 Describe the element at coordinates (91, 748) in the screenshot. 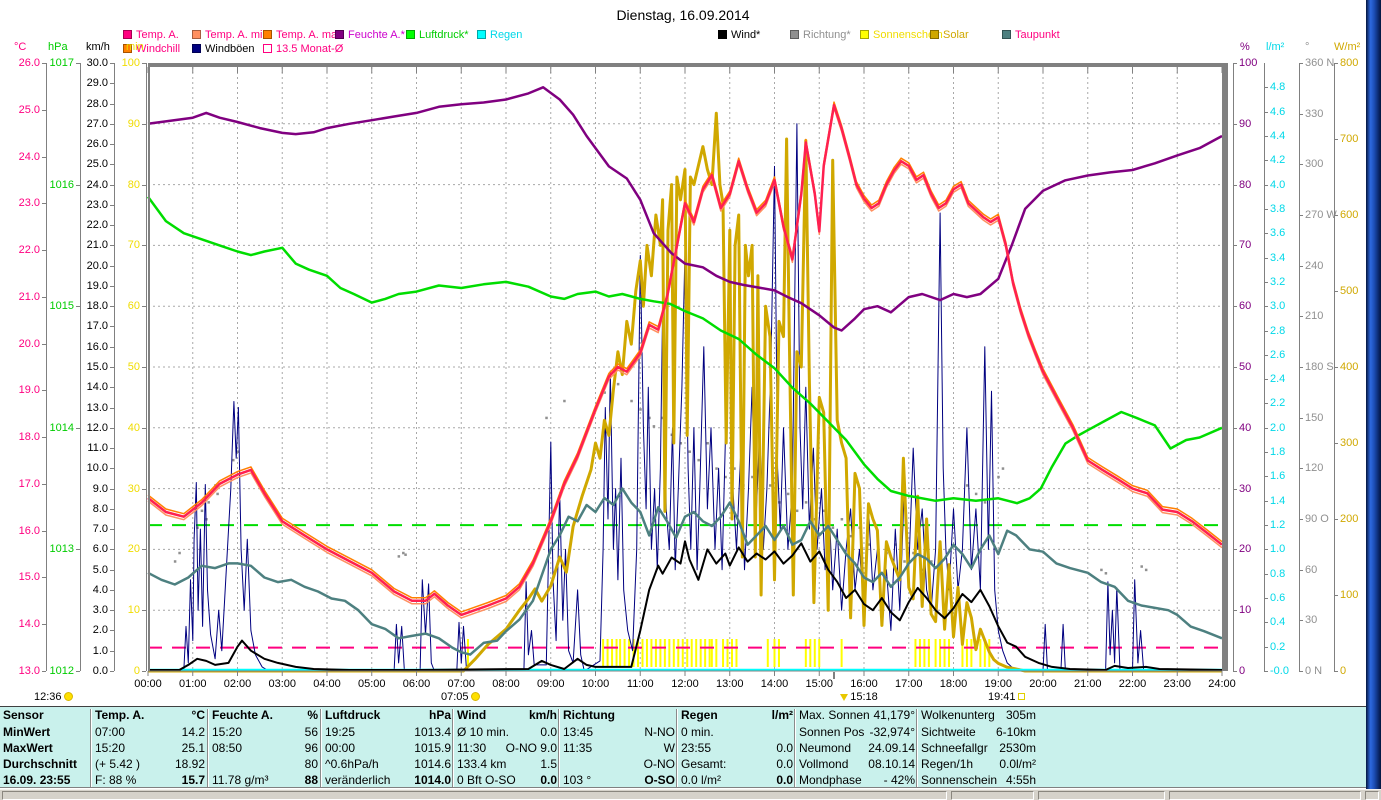

I see `table-column-separator` at that location.